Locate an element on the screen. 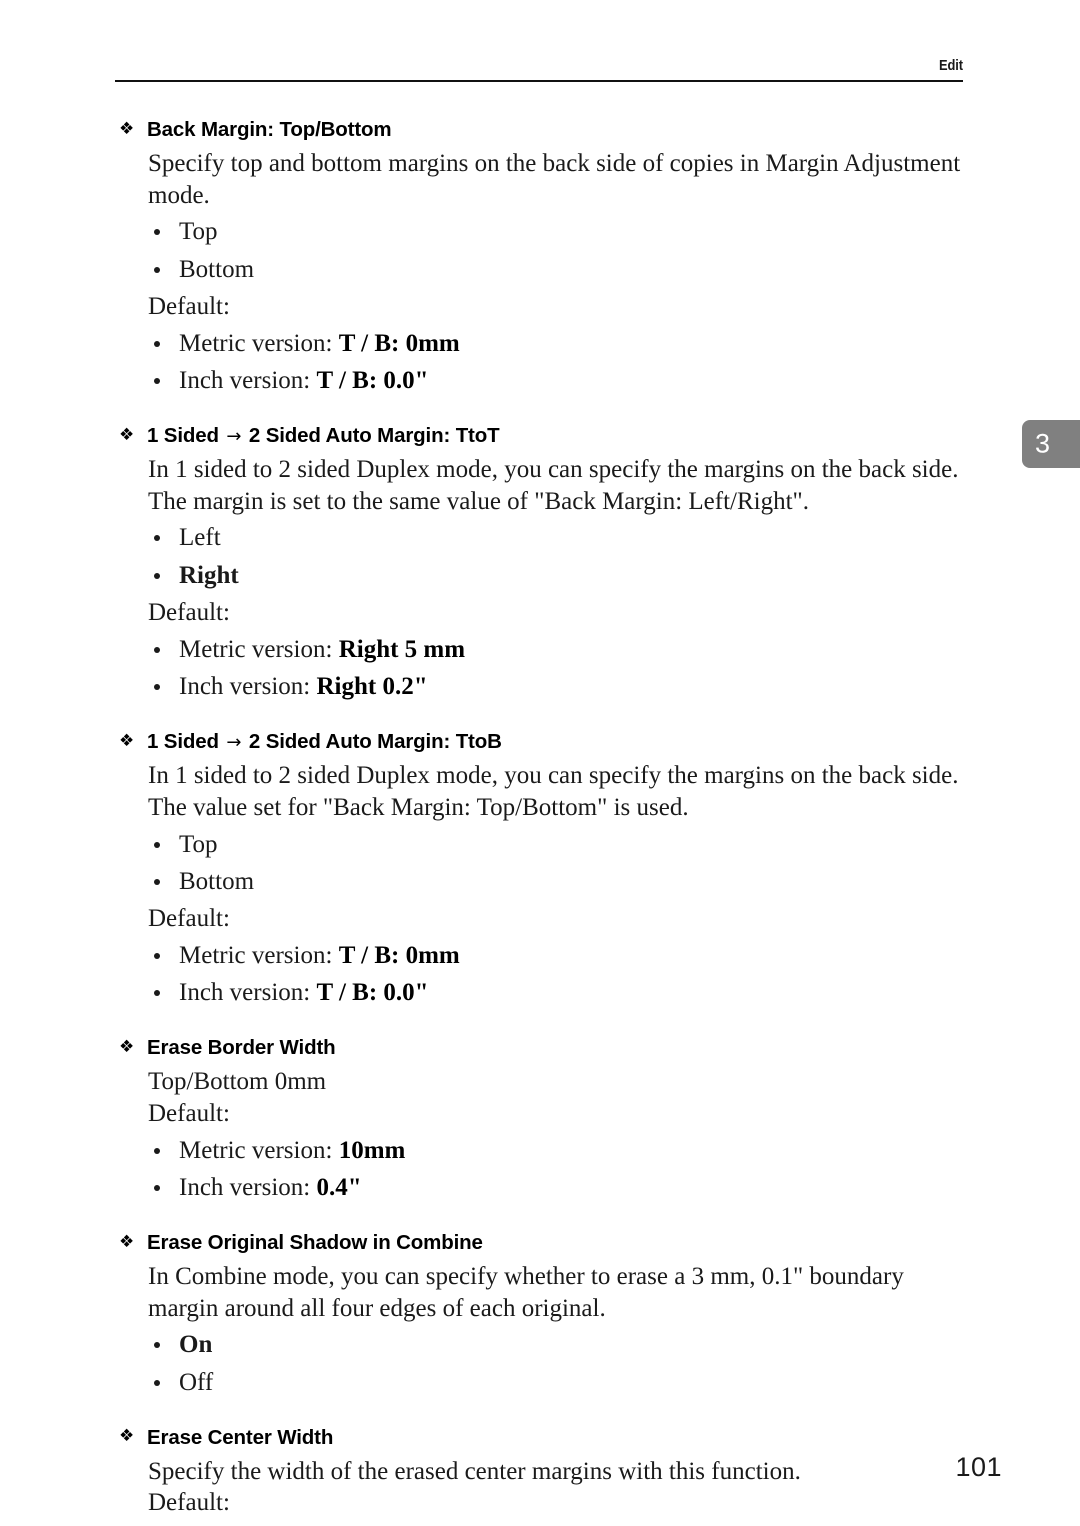  section-heading: ❖ Back Margin: Top/Bottom is located at coordinates (544, 130).